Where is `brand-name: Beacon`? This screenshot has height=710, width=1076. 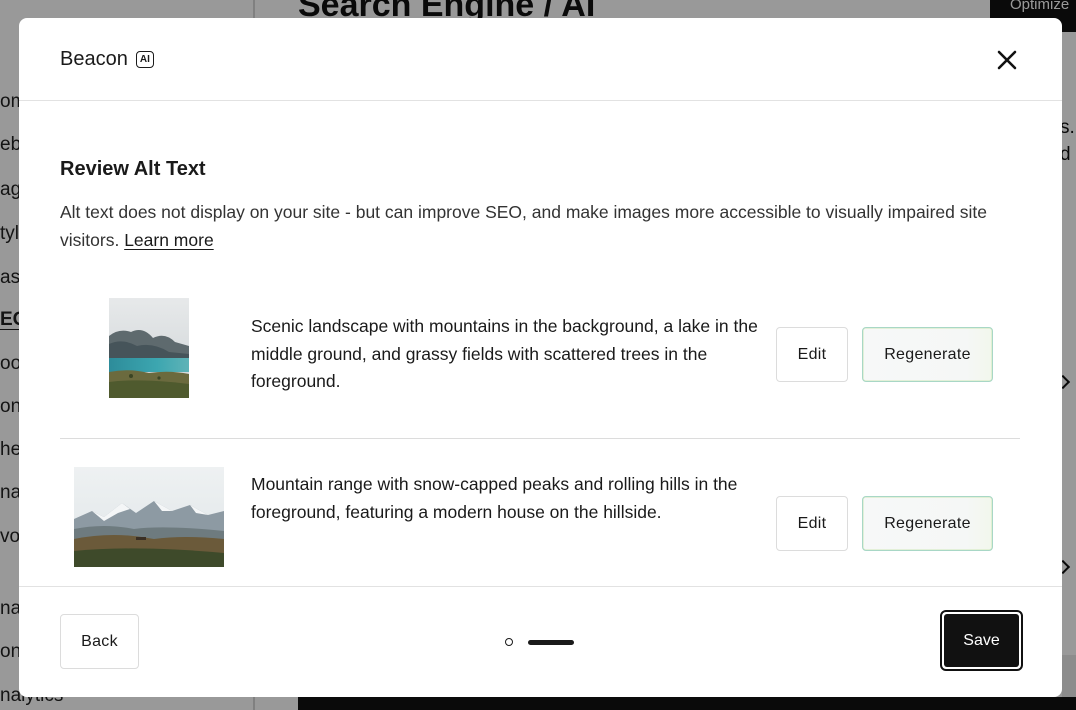
brand-name: Beacon is located at coordinates (94, 58).